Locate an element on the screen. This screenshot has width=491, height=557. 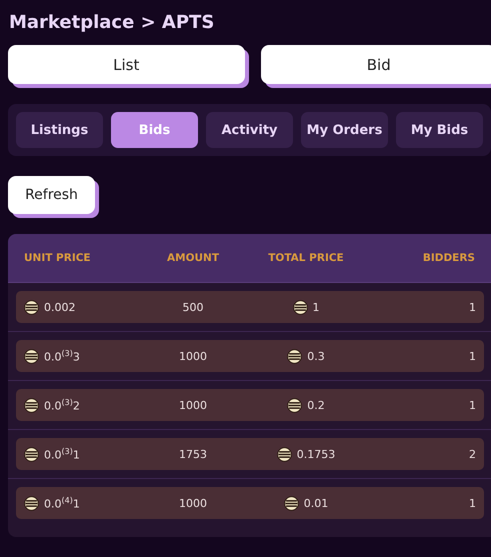
unit-price: 0.0$^{(3)}$1 is located at coordinates (62, 454).